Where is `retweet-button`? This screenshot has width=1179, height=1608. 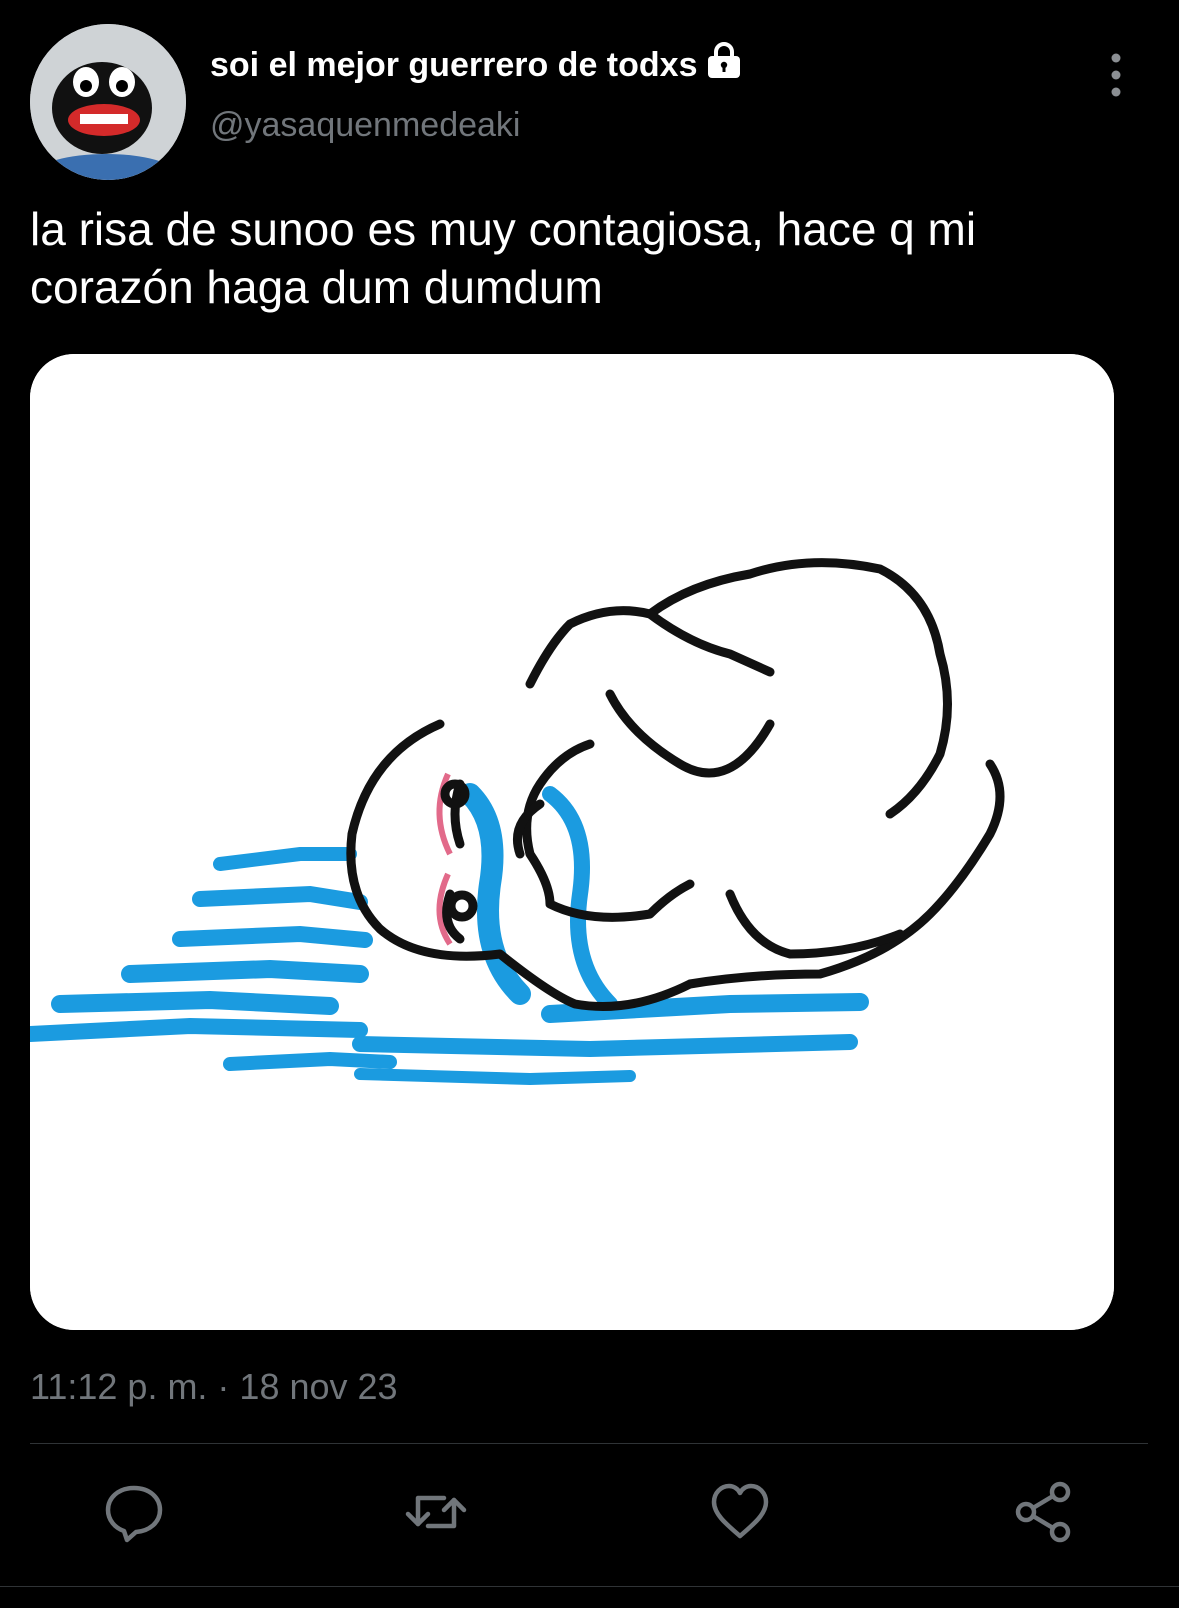 retweet-button is located at coordinates (436, 1512).